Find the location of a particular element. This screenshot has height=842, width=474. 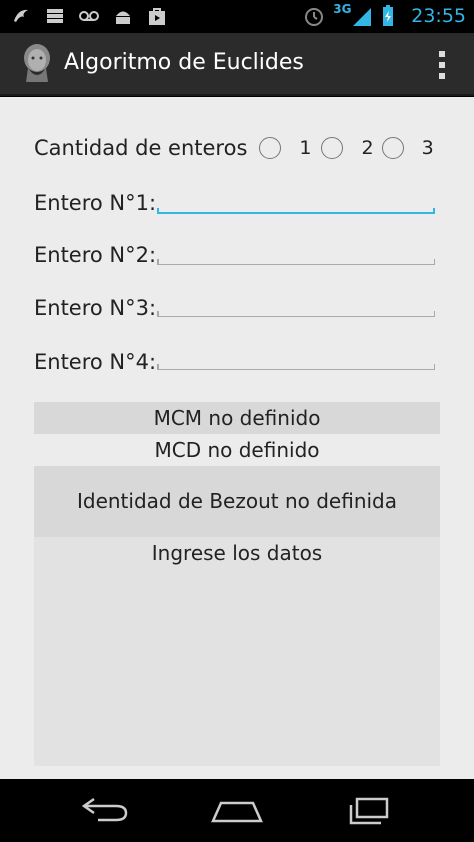

battery-icon is located at coordinates (388, 15).